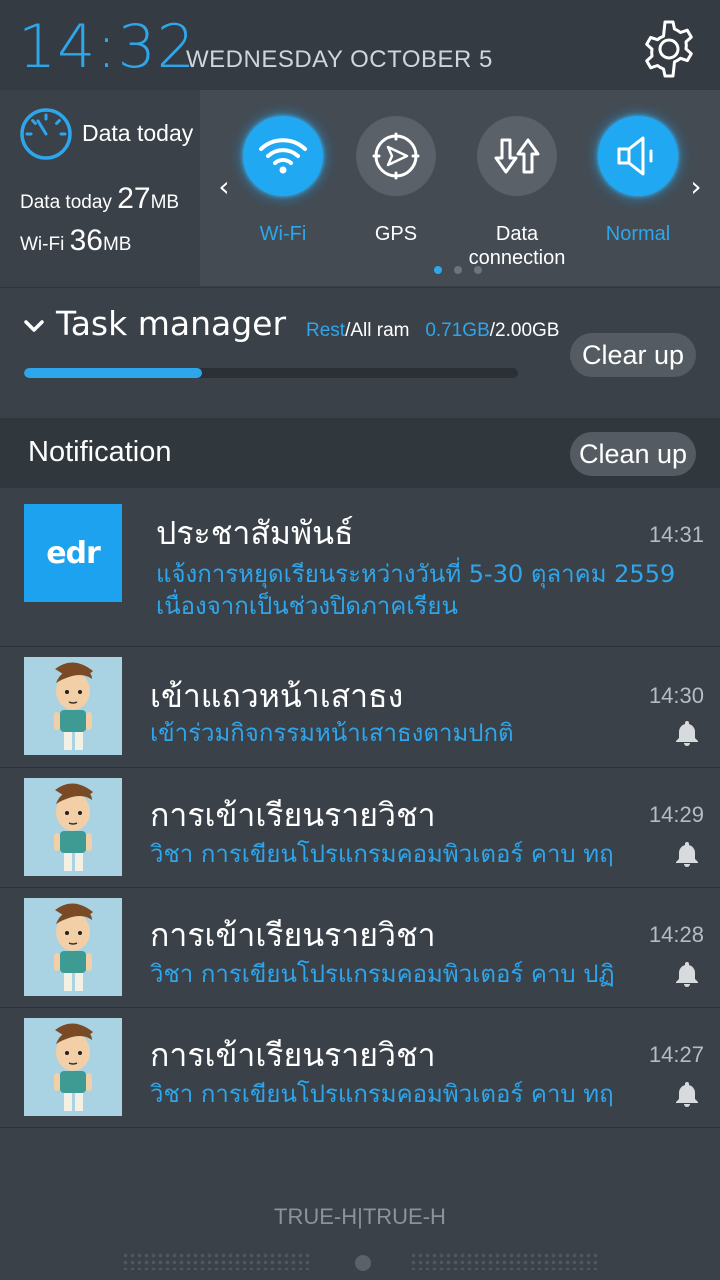 This screenshot has height=1280, width=720. I want to click on quick-settings-panel: ‹ Wi-Fi GPS Data connection Normal ›, so click(460, 188).